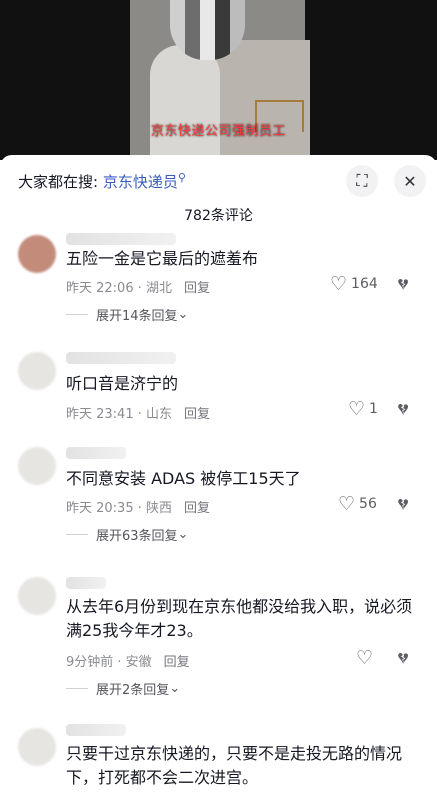  What do you see at coordinates (373, 409) in the screenshot?
I see `like-count: 1` at bounding box center [373, 409].